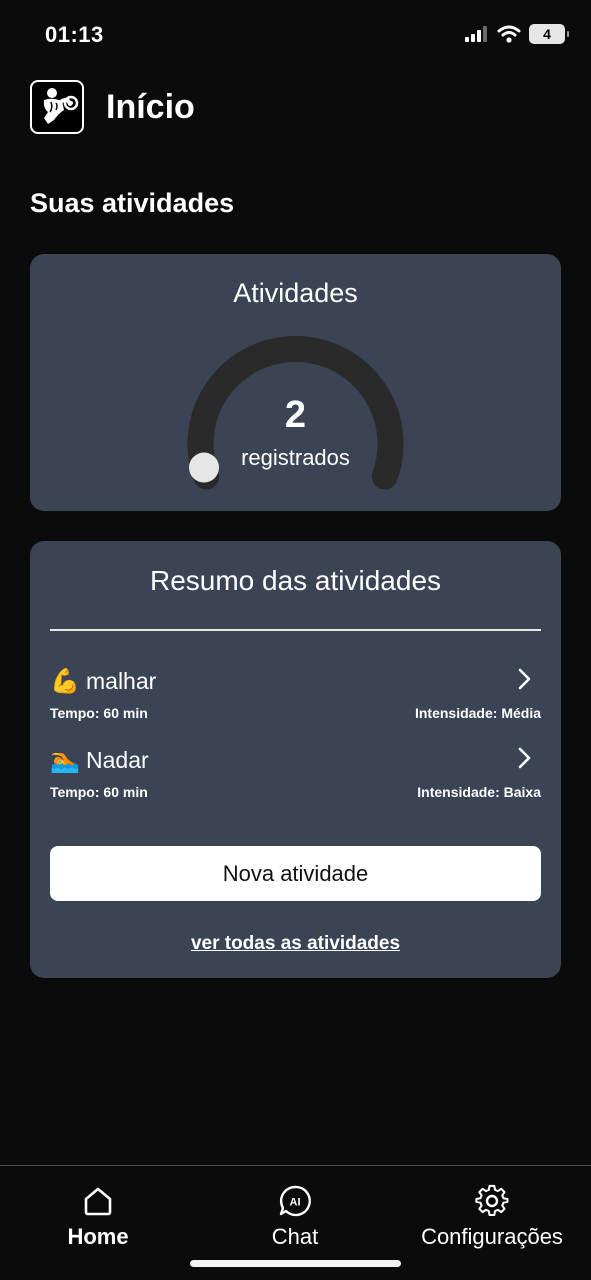 Image resolution: width=591 pixels, height=1280 pixels. What do you see at coordinates (98, 1236) in the screenshot?
I see `tab-label: Home` at bounding box center [98, 1236].